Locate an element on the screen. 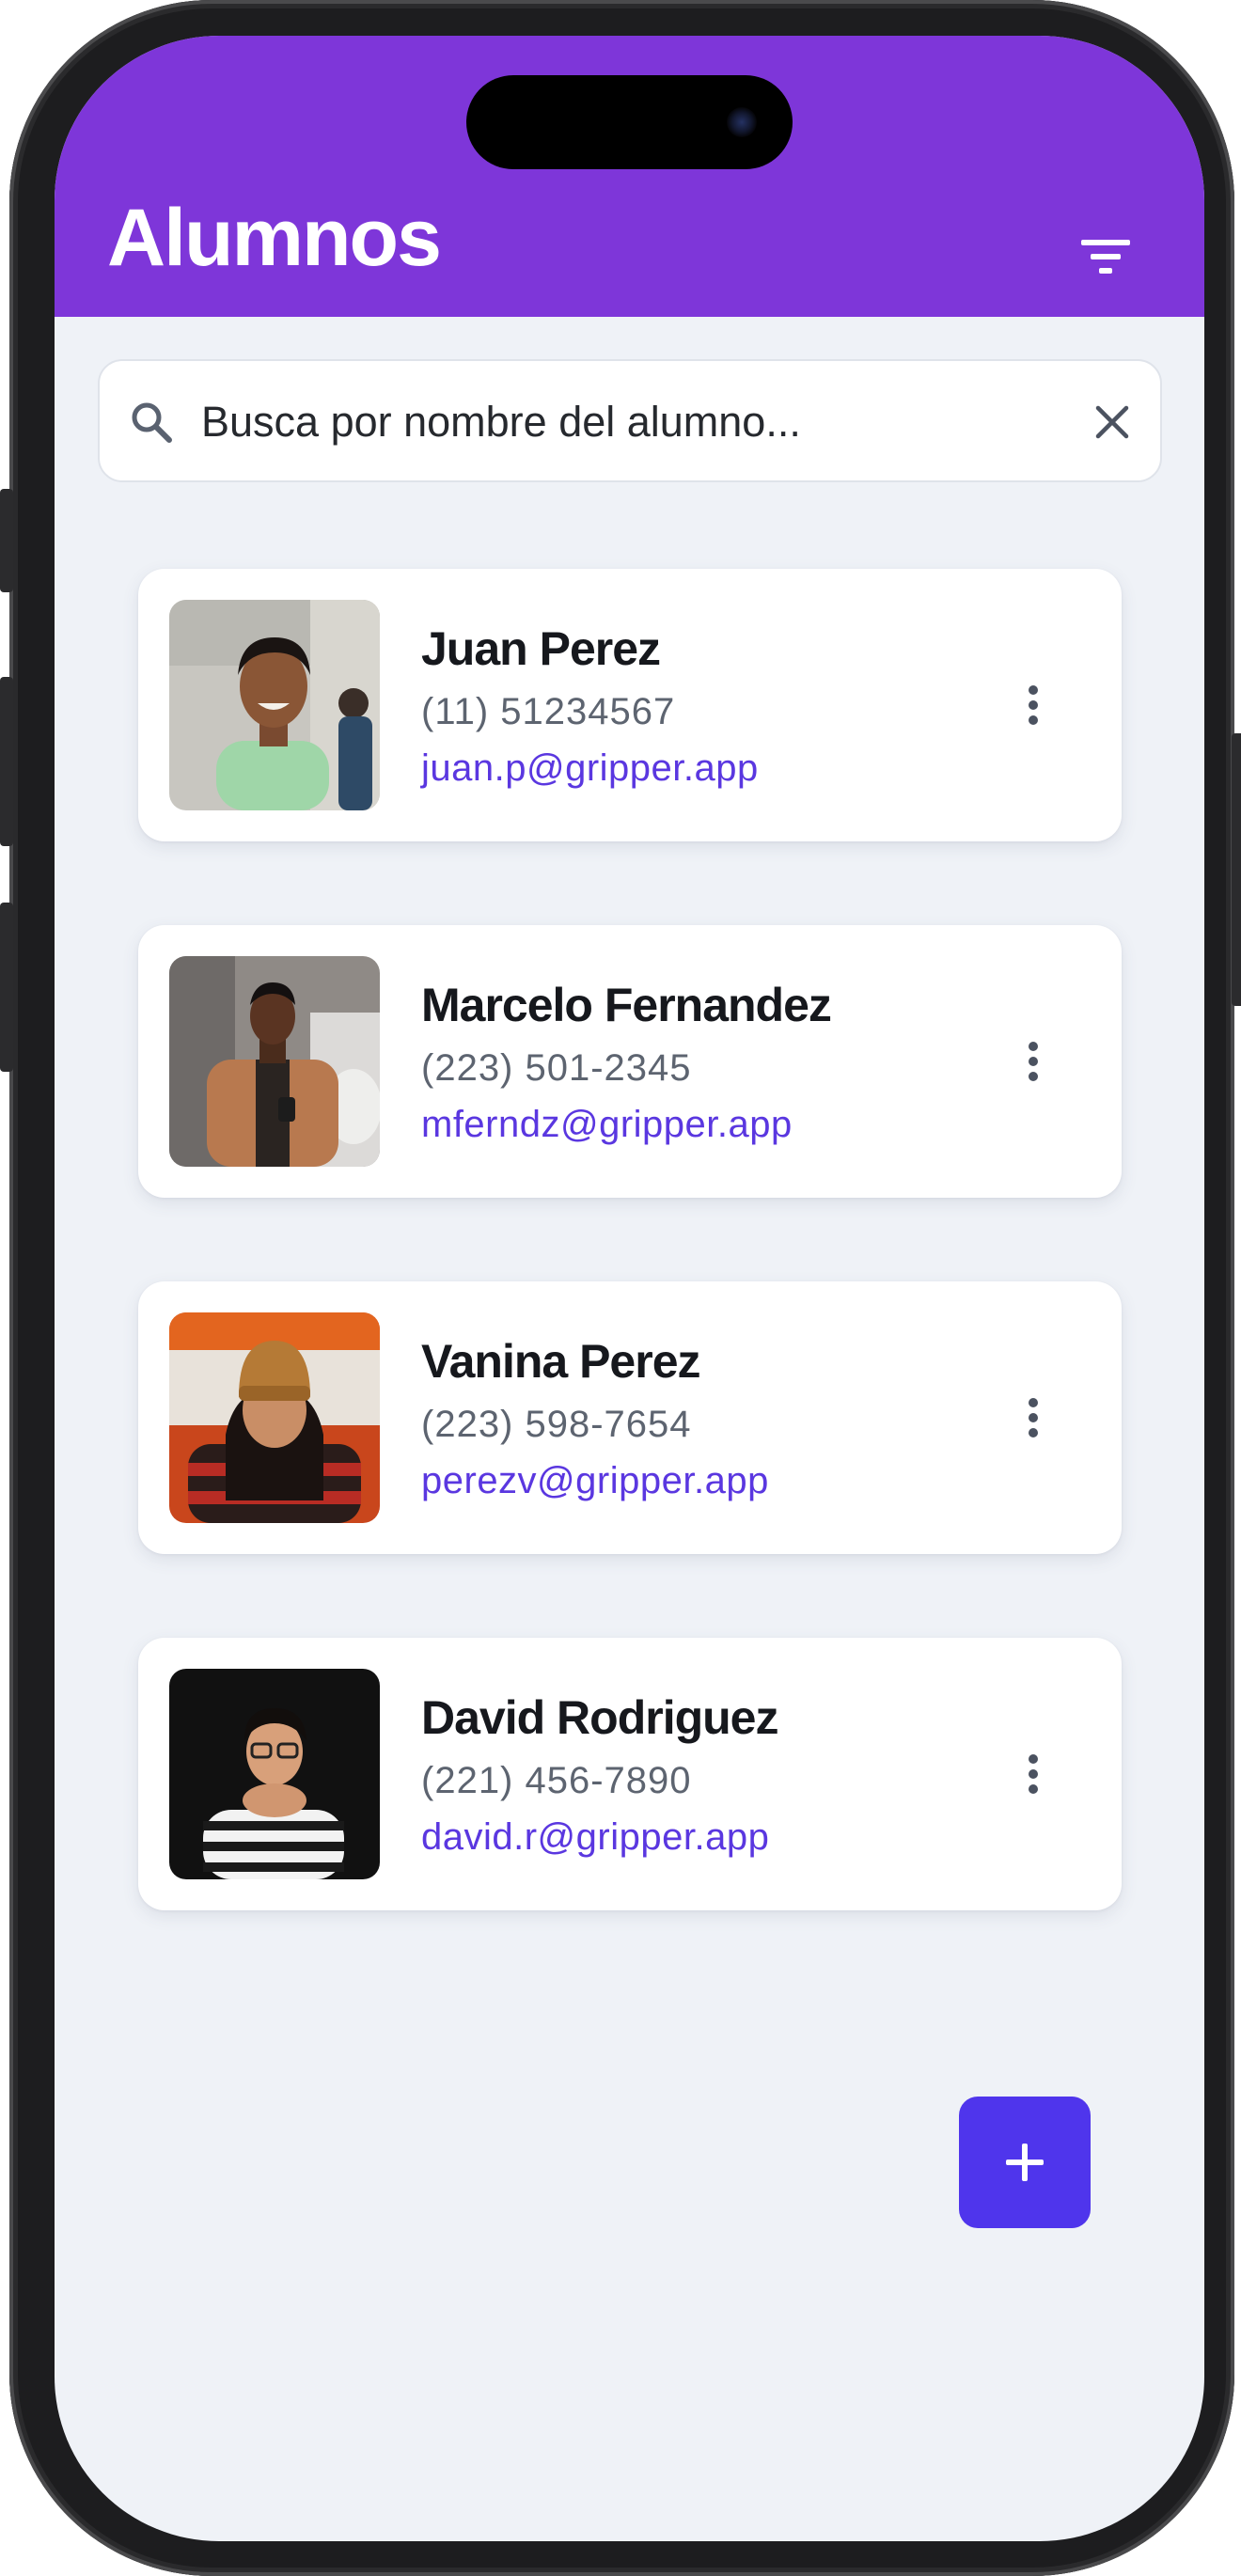  action-button is located at coordinates (6, 541).